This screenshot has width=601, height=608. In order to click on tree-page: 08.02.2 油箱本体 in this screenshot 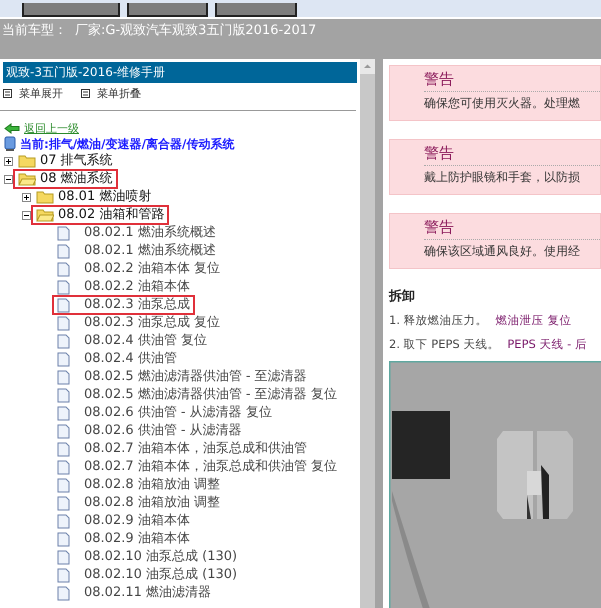, I will do `click(123, 287)`.